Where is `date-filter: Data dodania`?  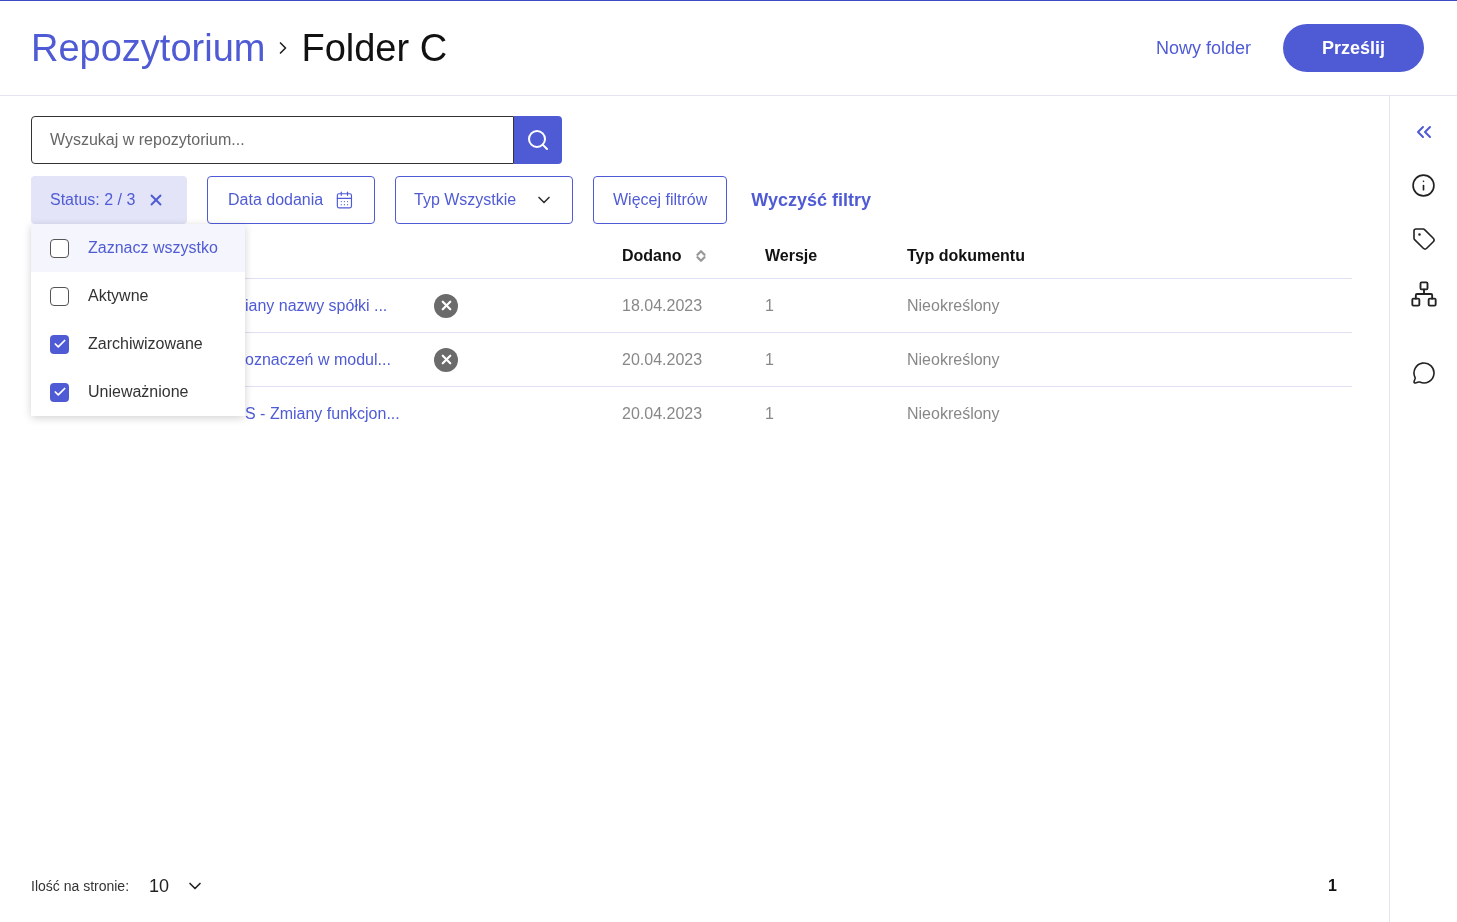 date-filter: Data dodania is located at coordinates (291, 200).